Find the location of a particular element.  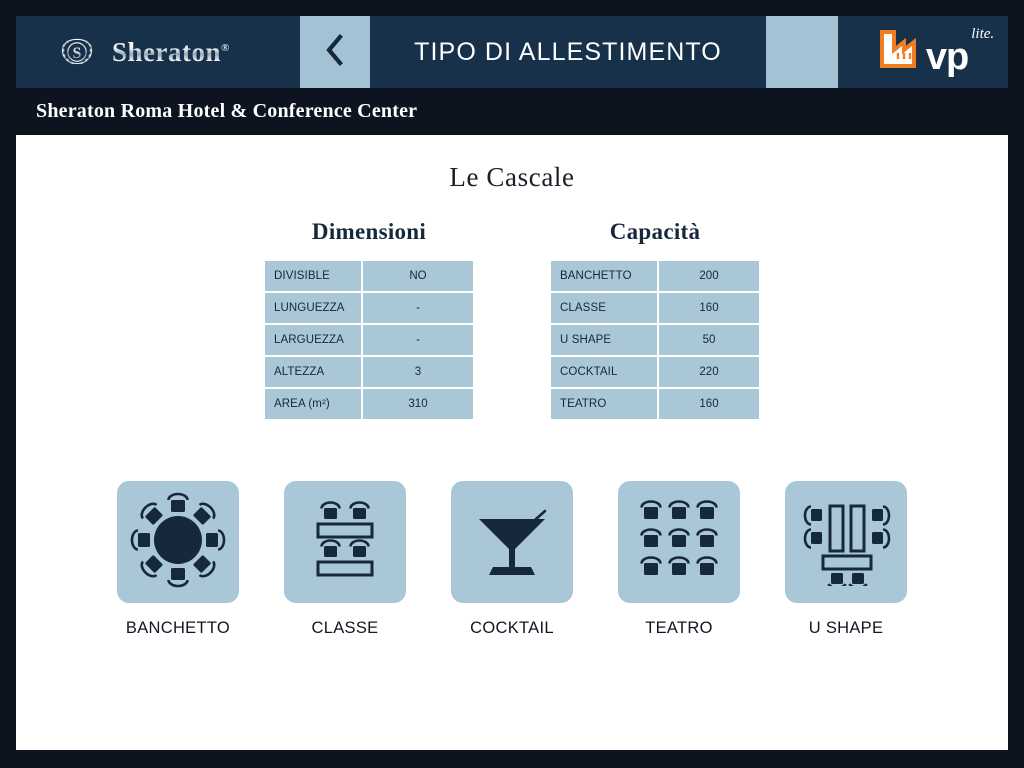

table-row: ALTEZZA 3 is located at coordinates (369, 372).